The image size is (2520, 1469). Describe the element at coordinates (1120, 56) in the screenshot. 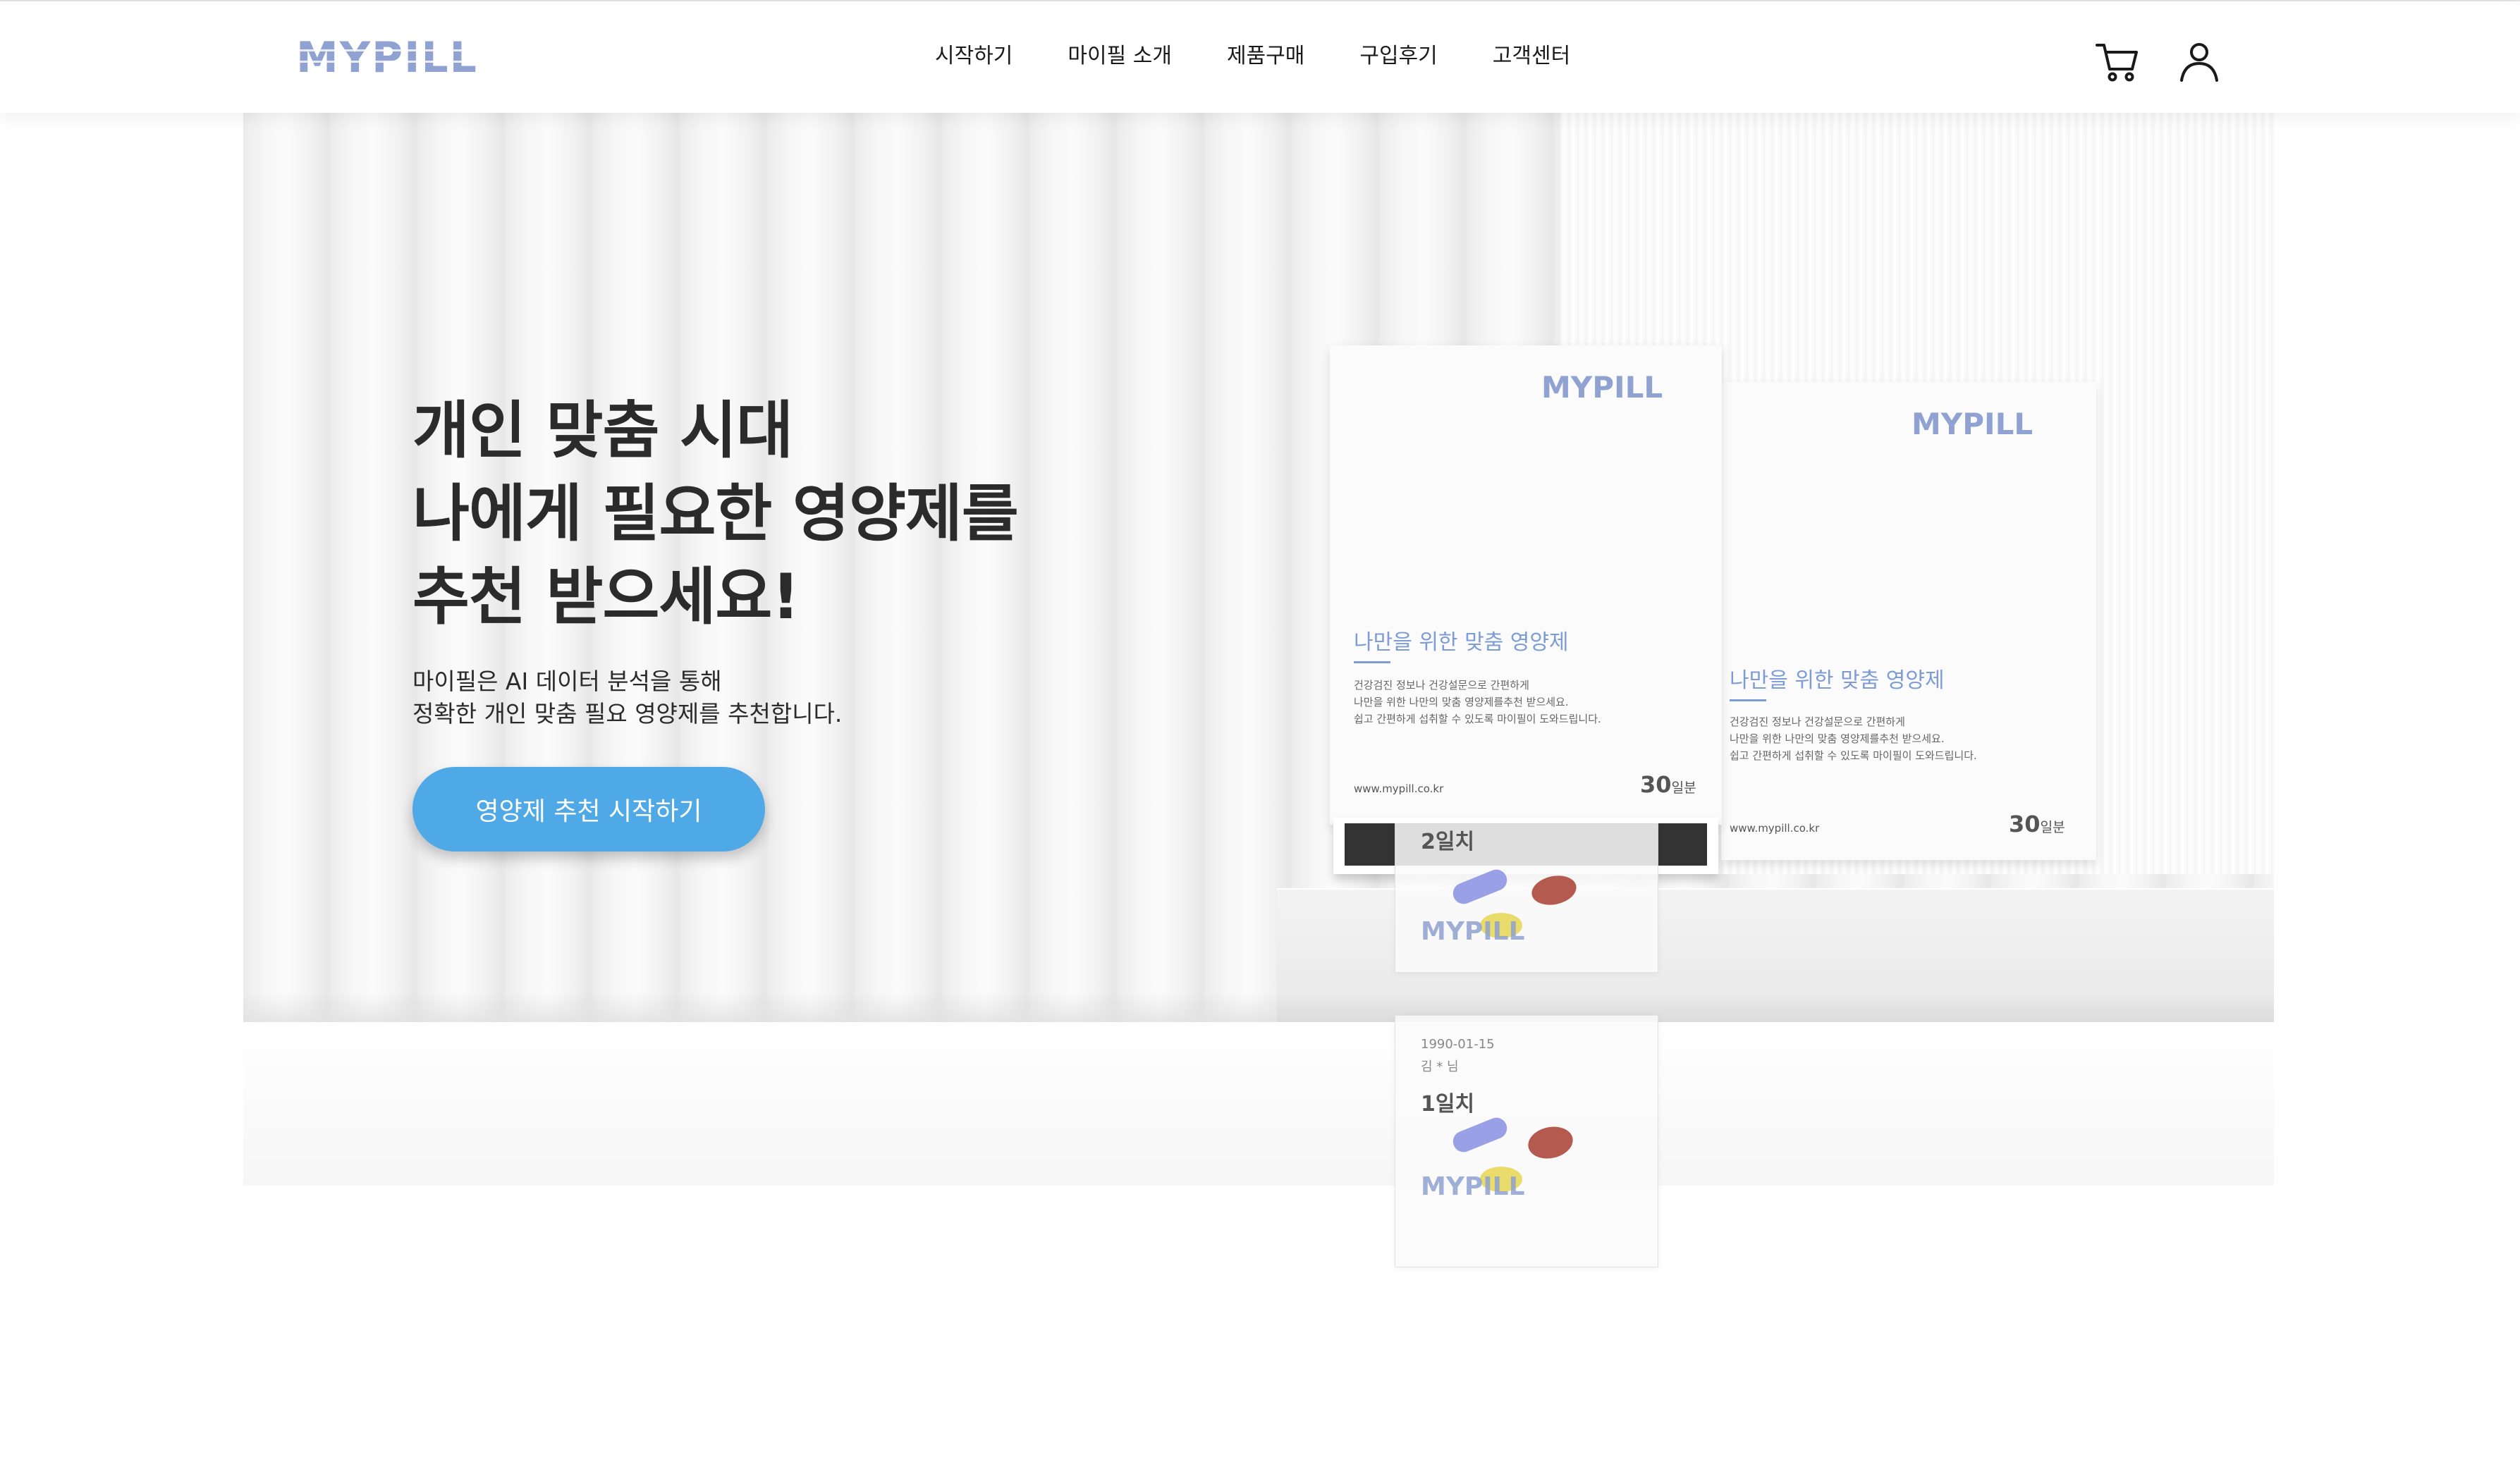

I see `nav-item-about: 마이필 소개` at that location.